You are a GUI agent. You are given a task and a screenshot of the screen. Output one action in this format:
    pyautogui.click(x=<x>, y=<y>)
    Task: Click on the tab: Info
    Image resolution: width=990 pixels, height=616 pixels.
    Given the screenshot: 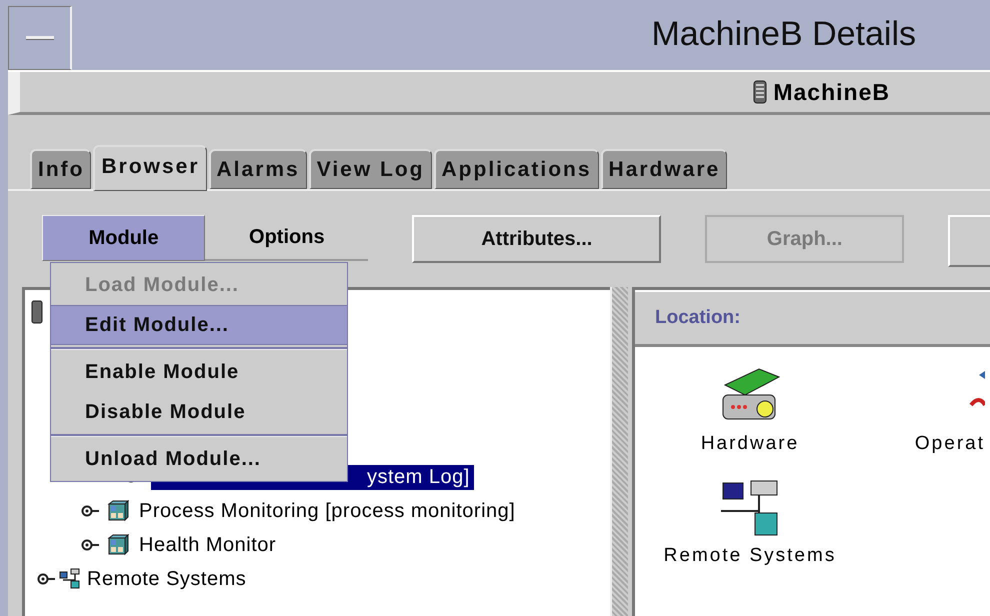 What is the action you would take?
    pyautogui.click(x=61, y=169)
    